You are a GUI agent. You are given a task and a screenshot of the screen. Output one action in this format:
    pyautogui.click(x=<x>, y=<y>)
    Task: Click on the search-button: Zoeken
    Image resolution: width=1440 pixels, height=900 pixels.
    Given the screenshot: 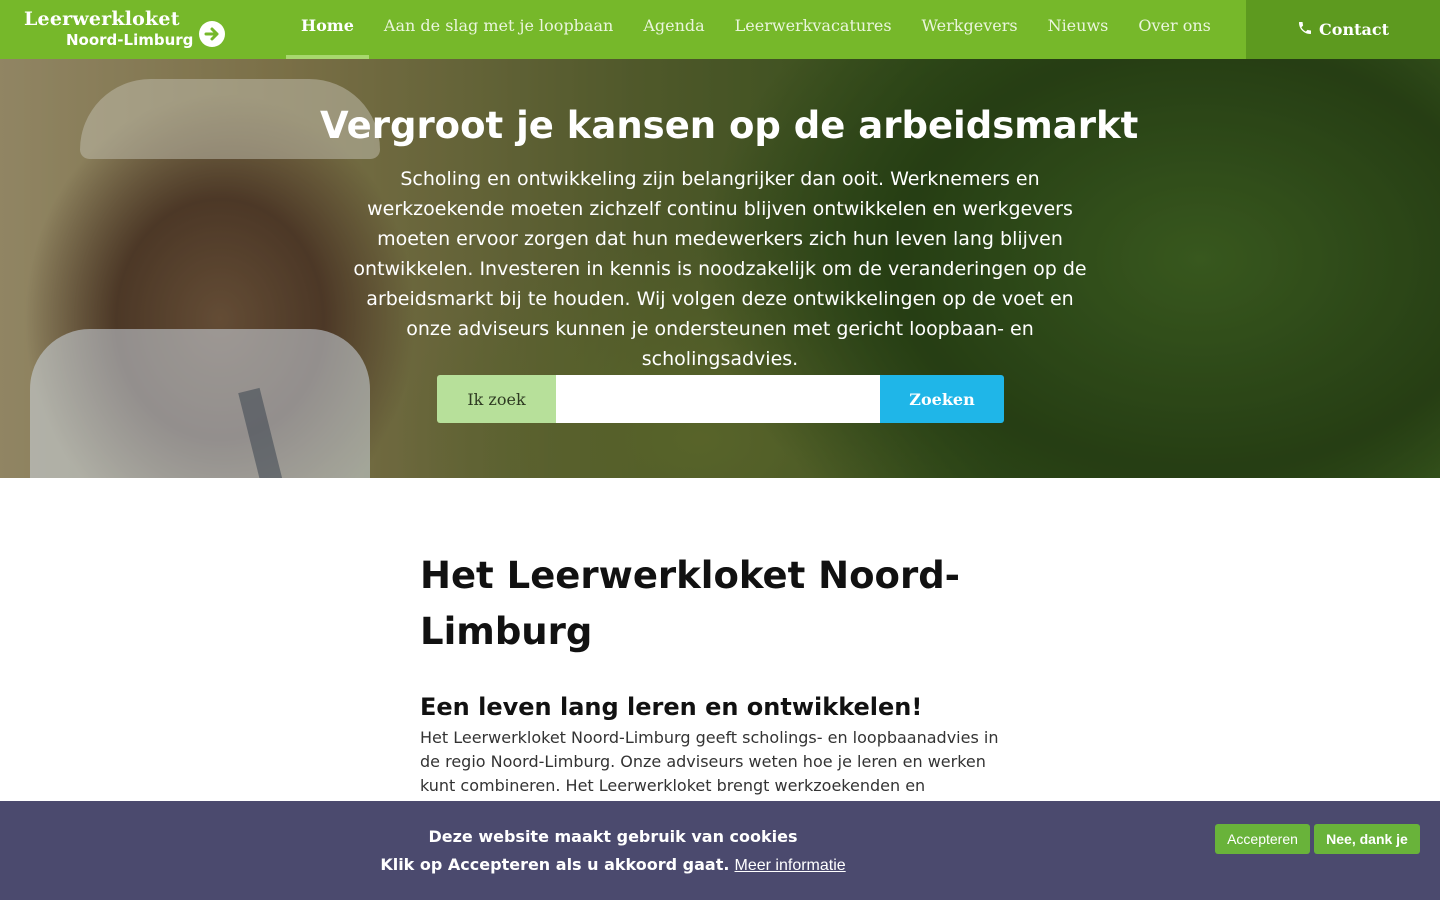 What is the action you would take?
    pyautogui.click(x=942, y=399)
    